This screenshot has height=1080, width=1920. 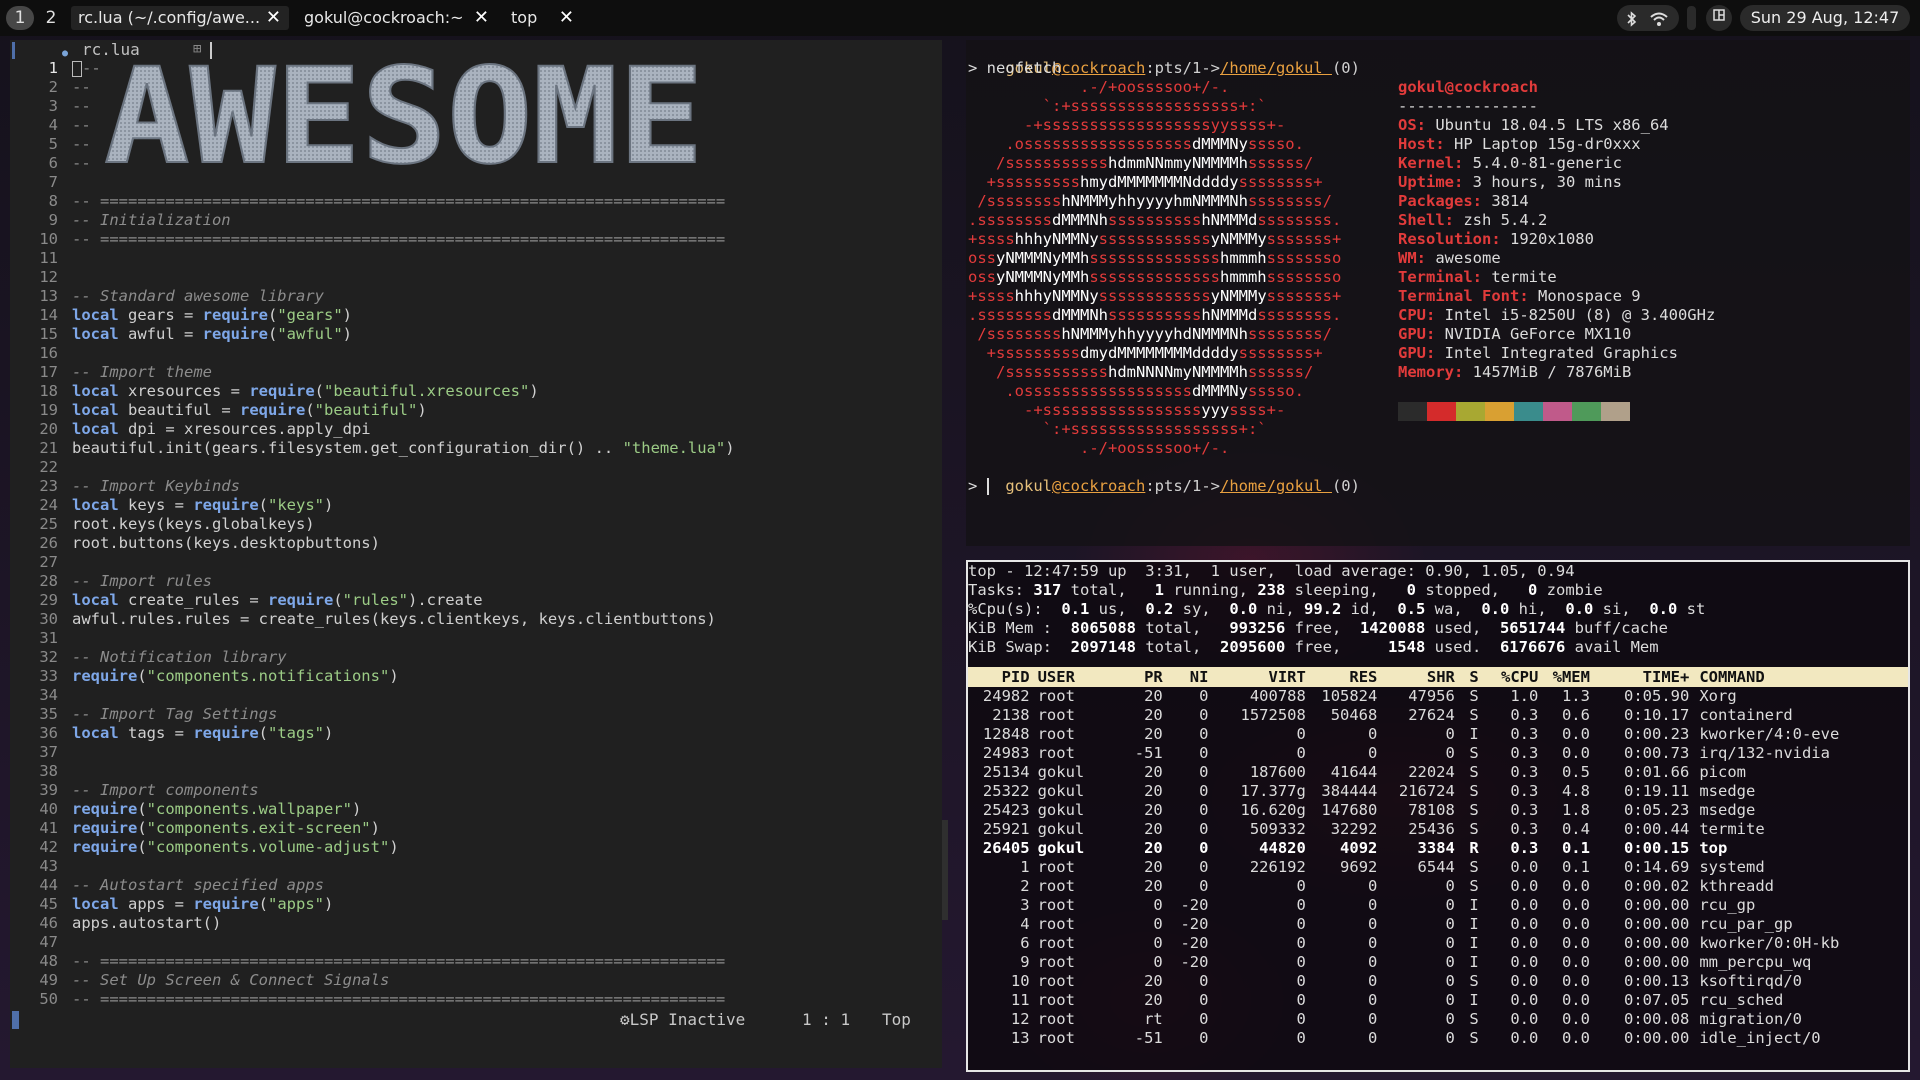 What do you see at coordinates (502, 524) in the screenshot?
I see `code-line: root.keys(keys.globalkeys)` at bounding box center [502, 524].